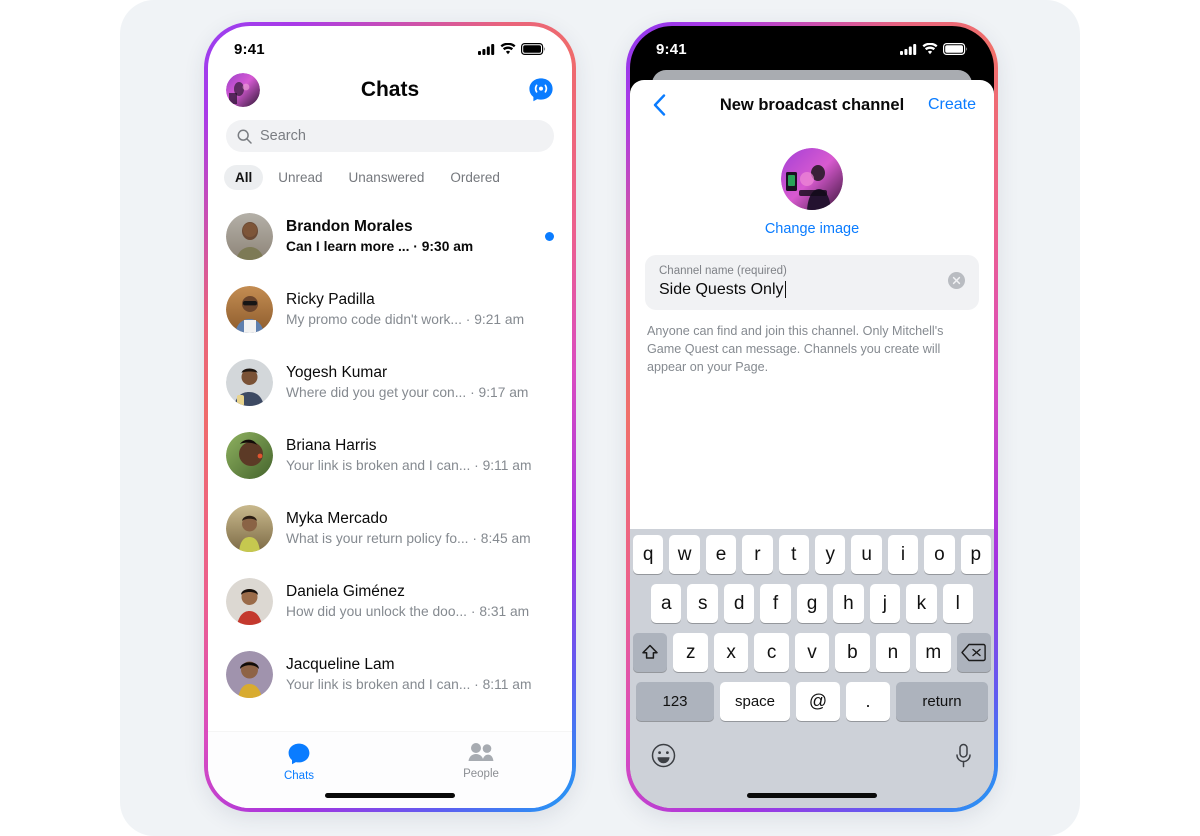  What do you see at coordinates (731, 652) in the screenshot?
I see `key-x: x` at bounding box center [731, 652].